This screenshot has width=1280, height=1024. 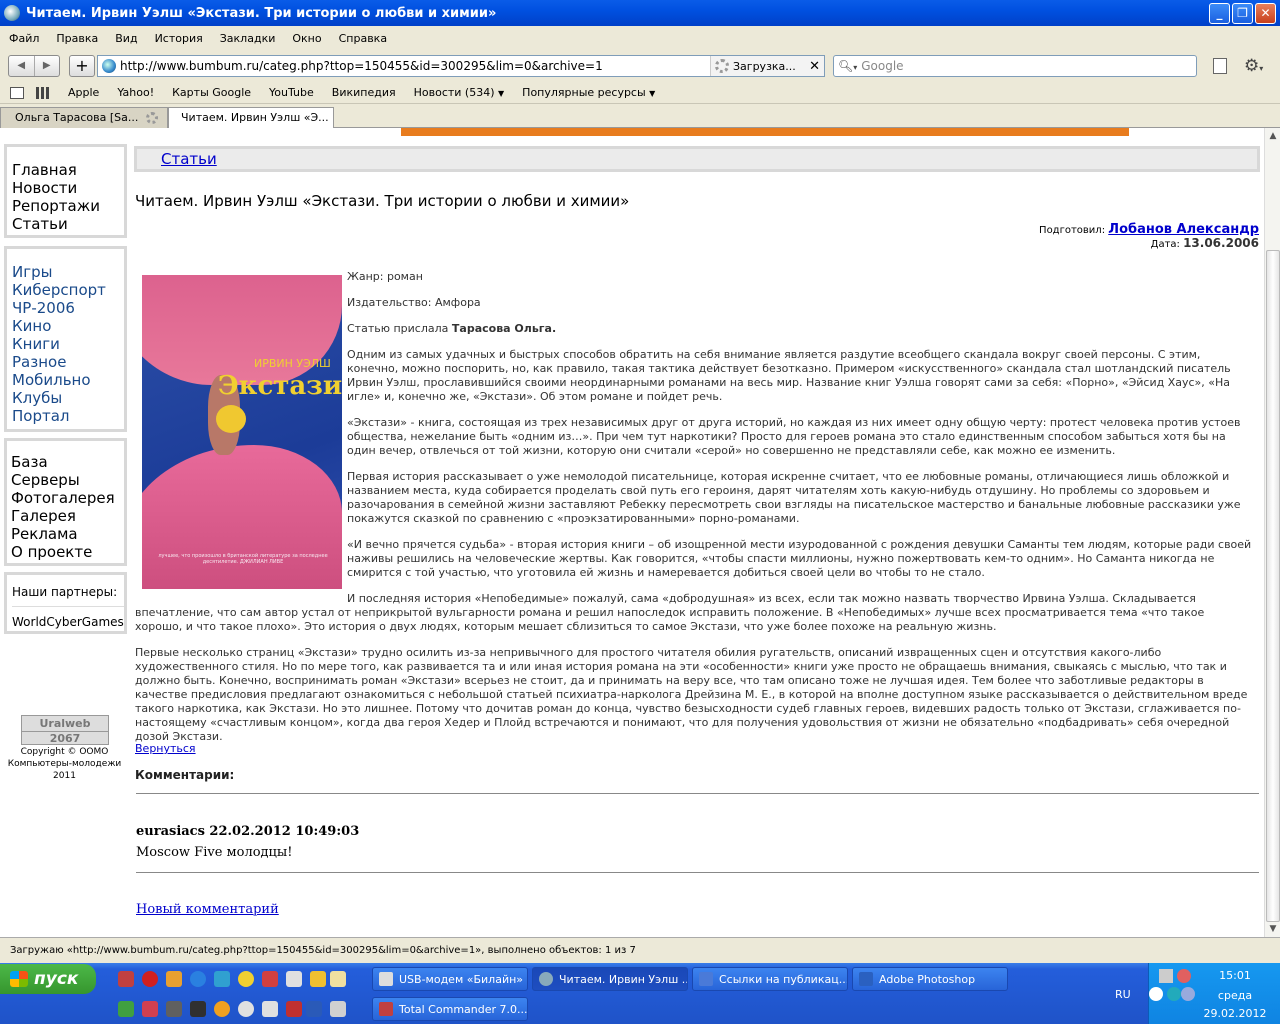 I want to click on scroll-up-icon: ▲, so click(x=1272, y=136).